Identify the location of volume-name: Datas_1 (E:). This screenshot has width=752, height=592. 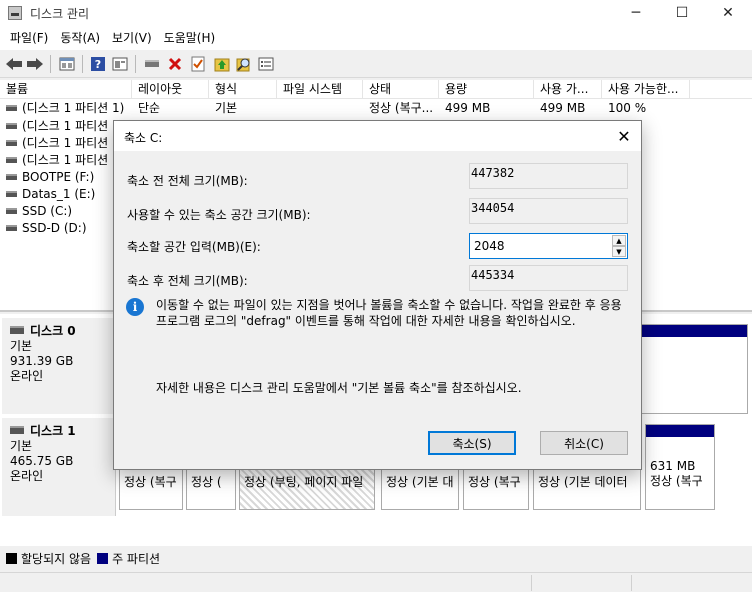
(59, 194).